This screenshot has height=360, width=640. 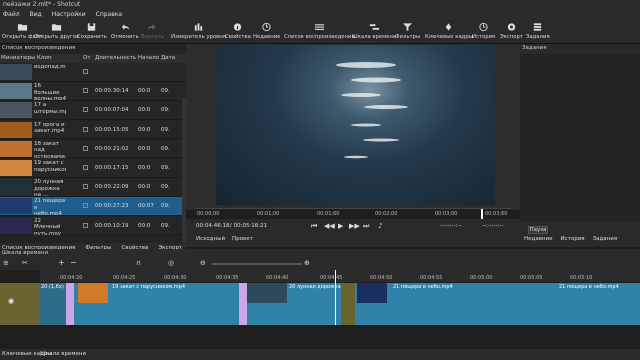 I want to click on clip-segment: 20 лунная дорожка на, so click(x=298, y=304).